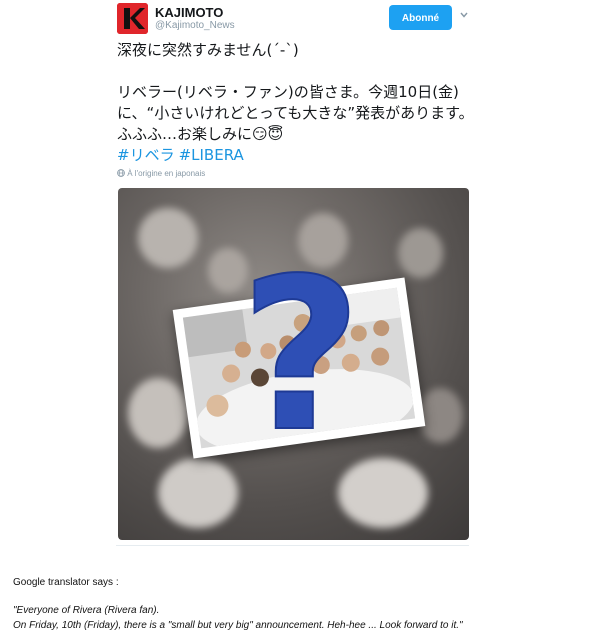 The height and width of the screenshot is (640, 593). What do you see at coordinates (146, 155) in the screenshot?
I see `hashtag-libera-jp: #リベラ` at bounding box center [146, 155].